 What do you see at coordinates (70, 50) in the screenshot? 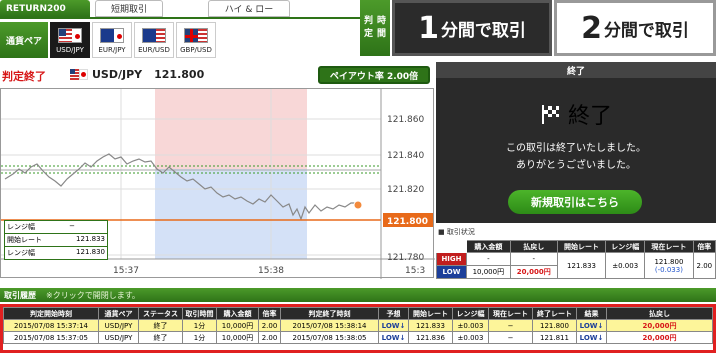
I see `pair-label: USD/JPY` at bounding box center [70, 50].